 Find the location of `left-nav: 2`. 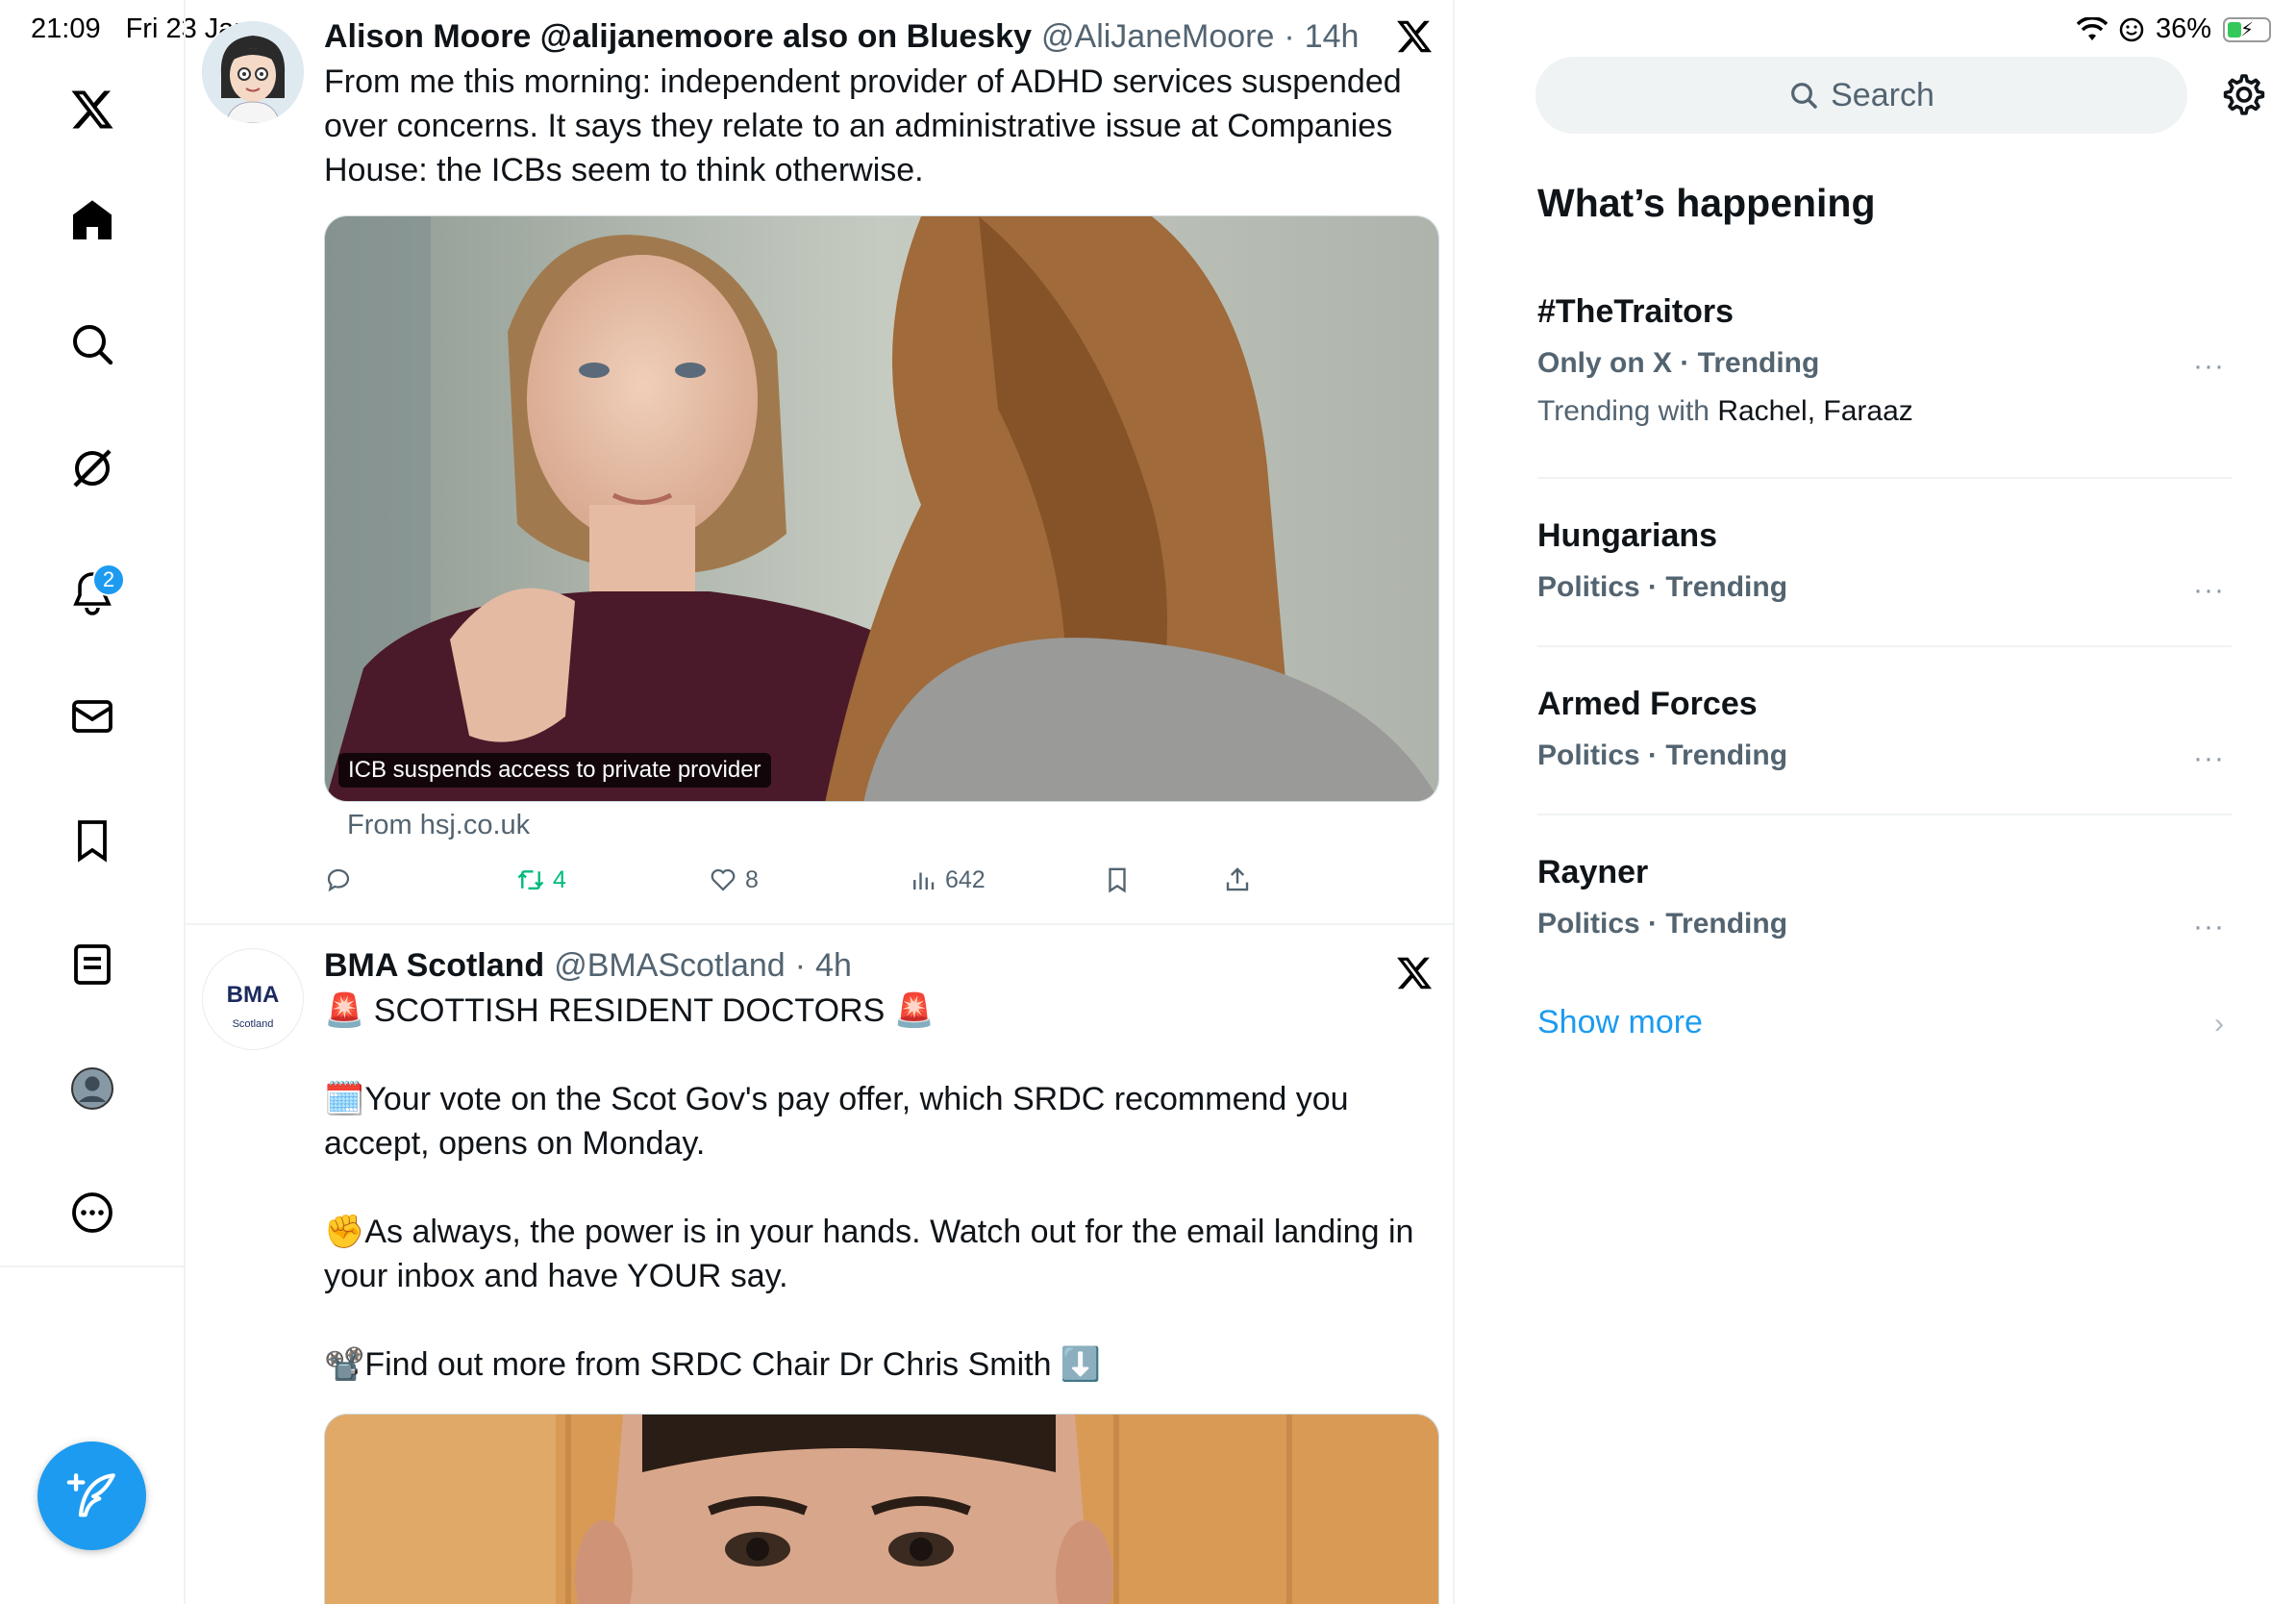

left-nav: 2 is located at coordinates (93, 802).